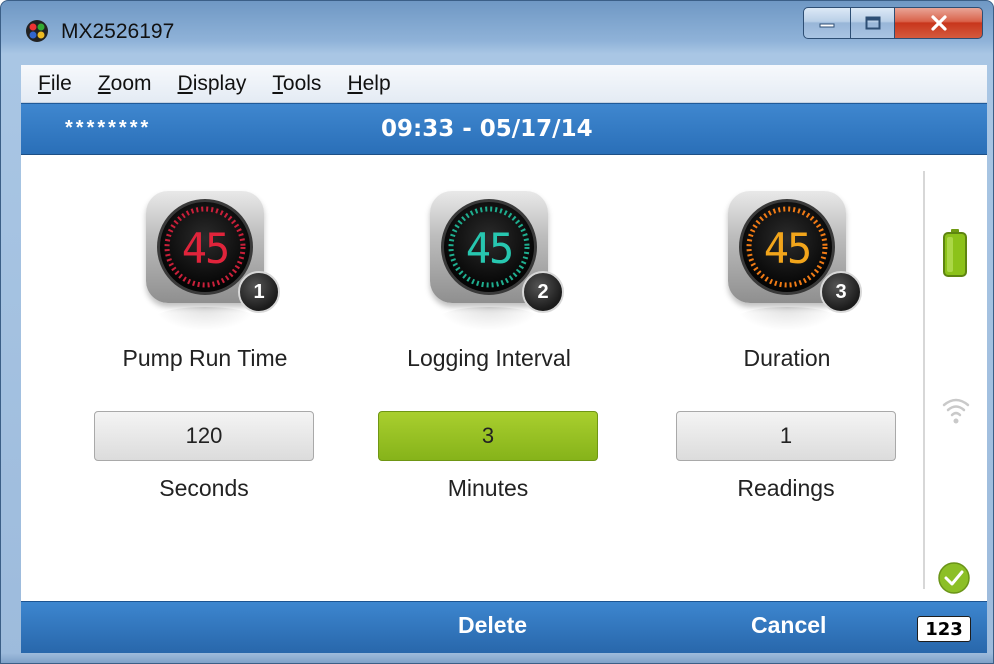 Image resolution: width=994 pixels, height=664 pixels. Describe the element at coordinates (924, 380) in the screenshot. I see `side-divider` at that location.